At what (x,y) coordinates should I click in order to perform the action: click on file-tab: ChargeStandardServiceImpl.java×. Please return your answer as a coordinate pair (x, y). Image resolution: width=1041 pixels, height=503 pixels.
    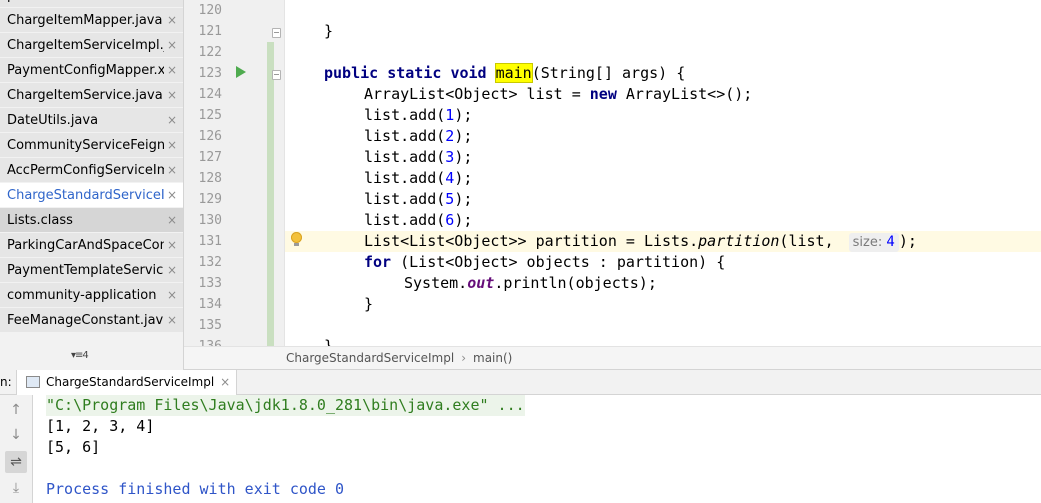
    Looking at the image, I should click on (91, 195).